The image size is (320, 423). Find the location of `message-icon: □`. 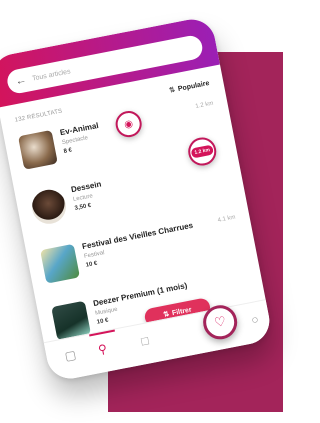

message-icon: □ is located at coordinates (145, 340).